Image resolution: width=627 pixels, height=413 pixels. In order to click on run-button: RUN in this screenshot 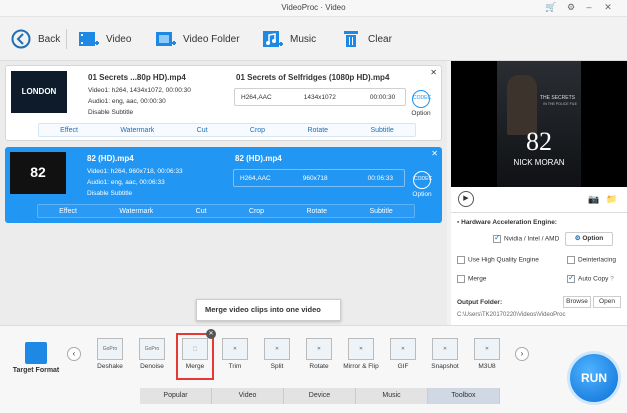, I will do `click(594, 378)`.